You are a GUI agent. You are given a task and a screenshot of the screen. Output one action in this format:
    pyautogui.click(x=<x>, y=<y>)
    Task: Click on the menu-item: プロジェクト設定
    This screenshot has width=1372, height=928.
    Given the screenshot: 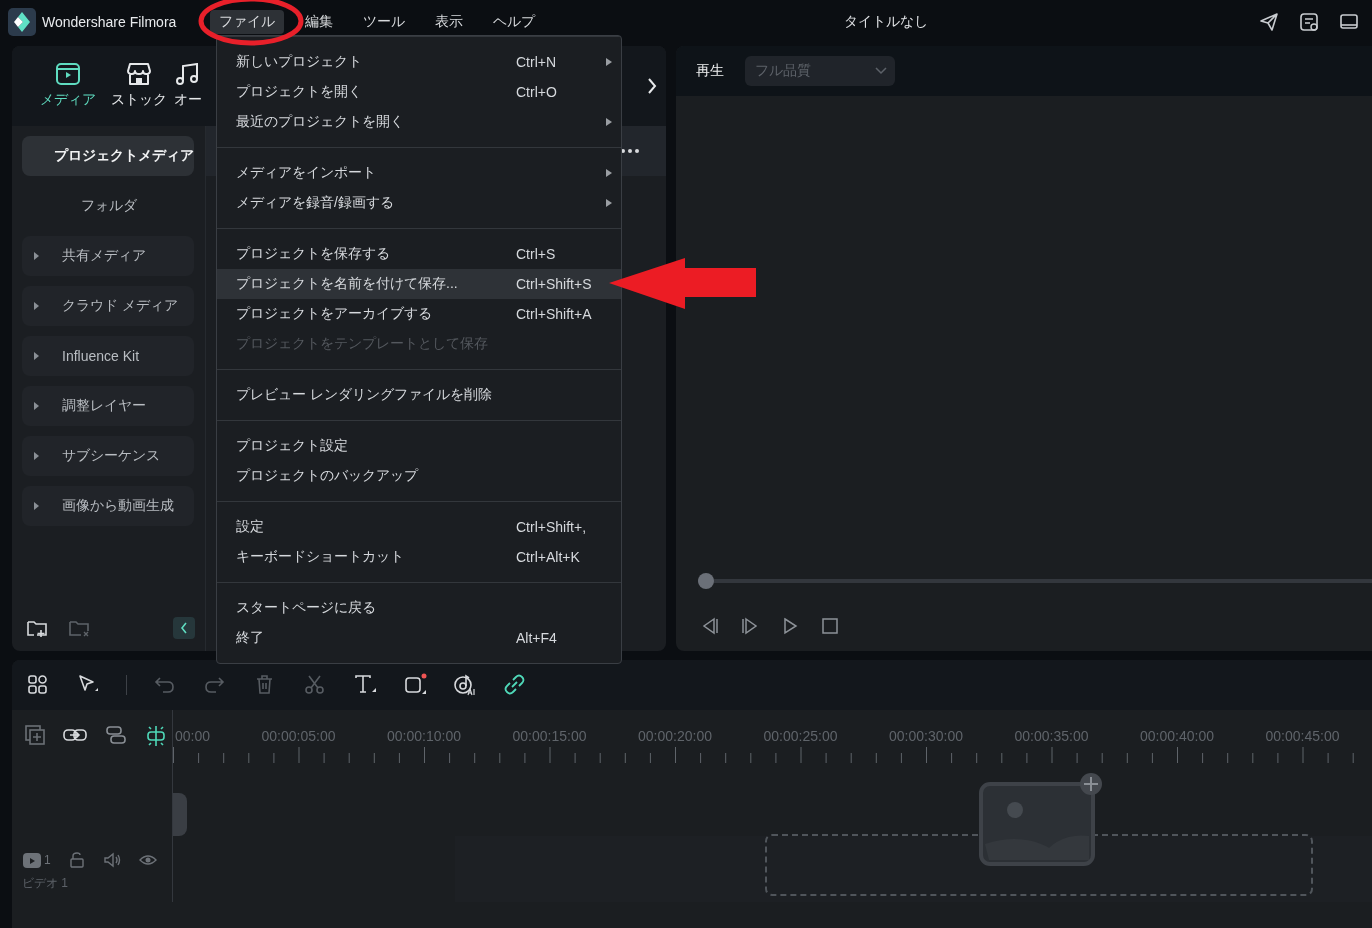 What is the action you would take?
    pyautogui.click(x=419, y=446)
    